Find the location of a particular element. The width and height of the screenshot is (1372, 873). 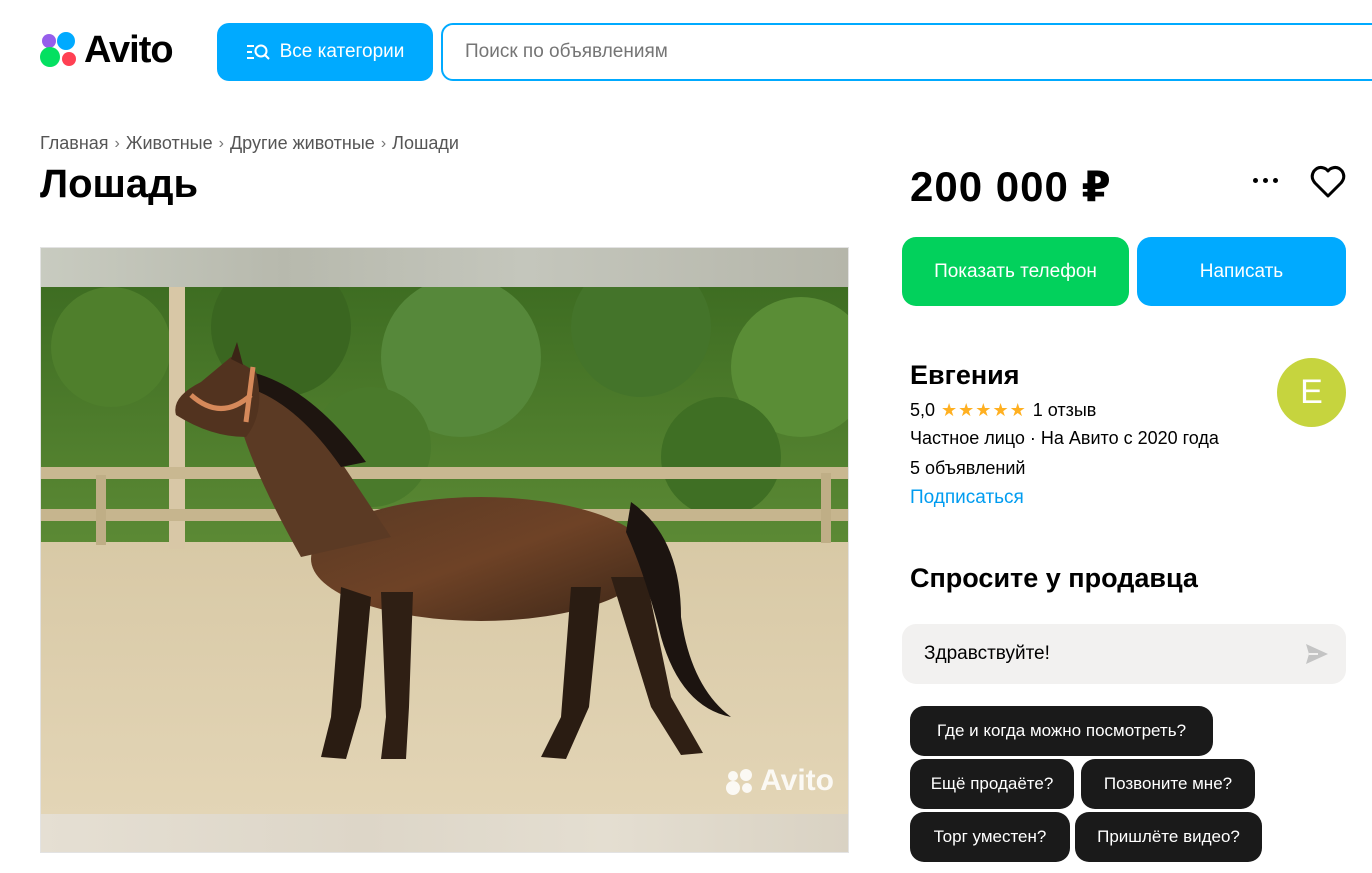

search-input is located at coordinates (907, 52).